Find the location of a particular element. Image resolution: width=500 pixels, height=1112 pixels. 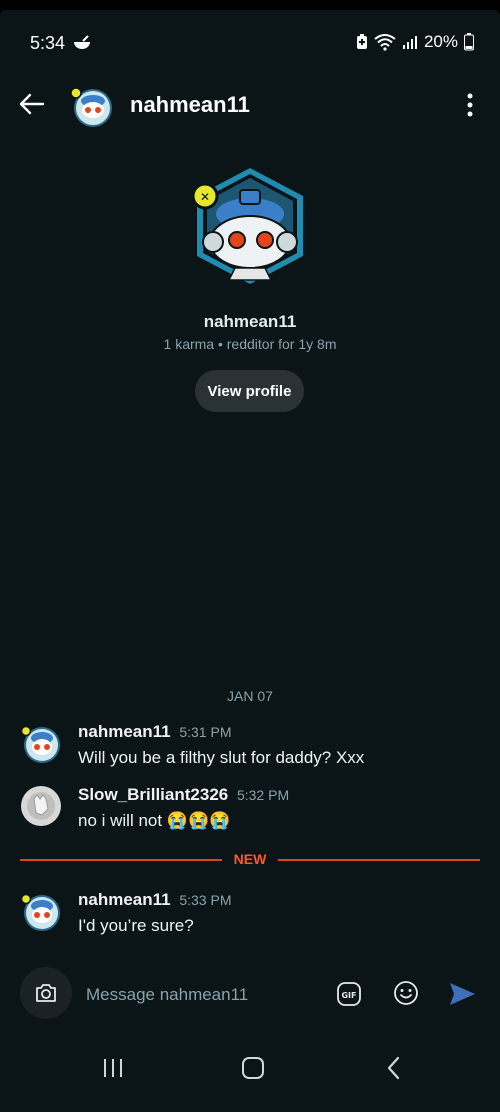

recents-icon is located at coordinates (113, 1068).